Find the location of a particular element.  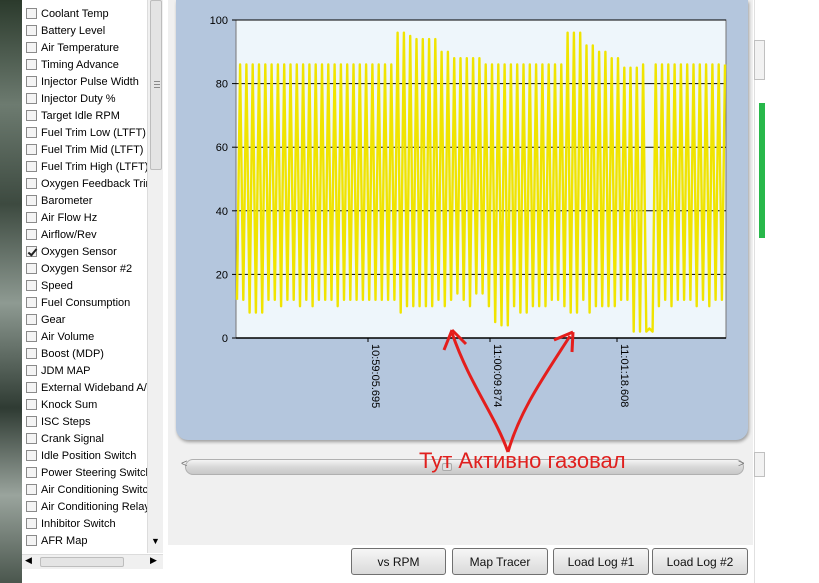

load-log-1-button: Load Log #1 is located at coordinates (601, 561).